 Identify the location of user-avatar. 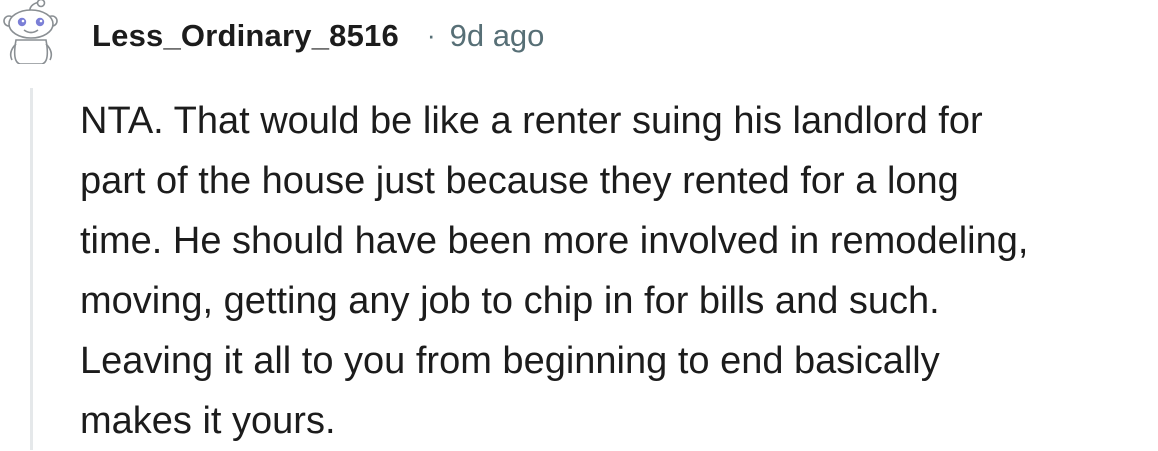
(32, 32).